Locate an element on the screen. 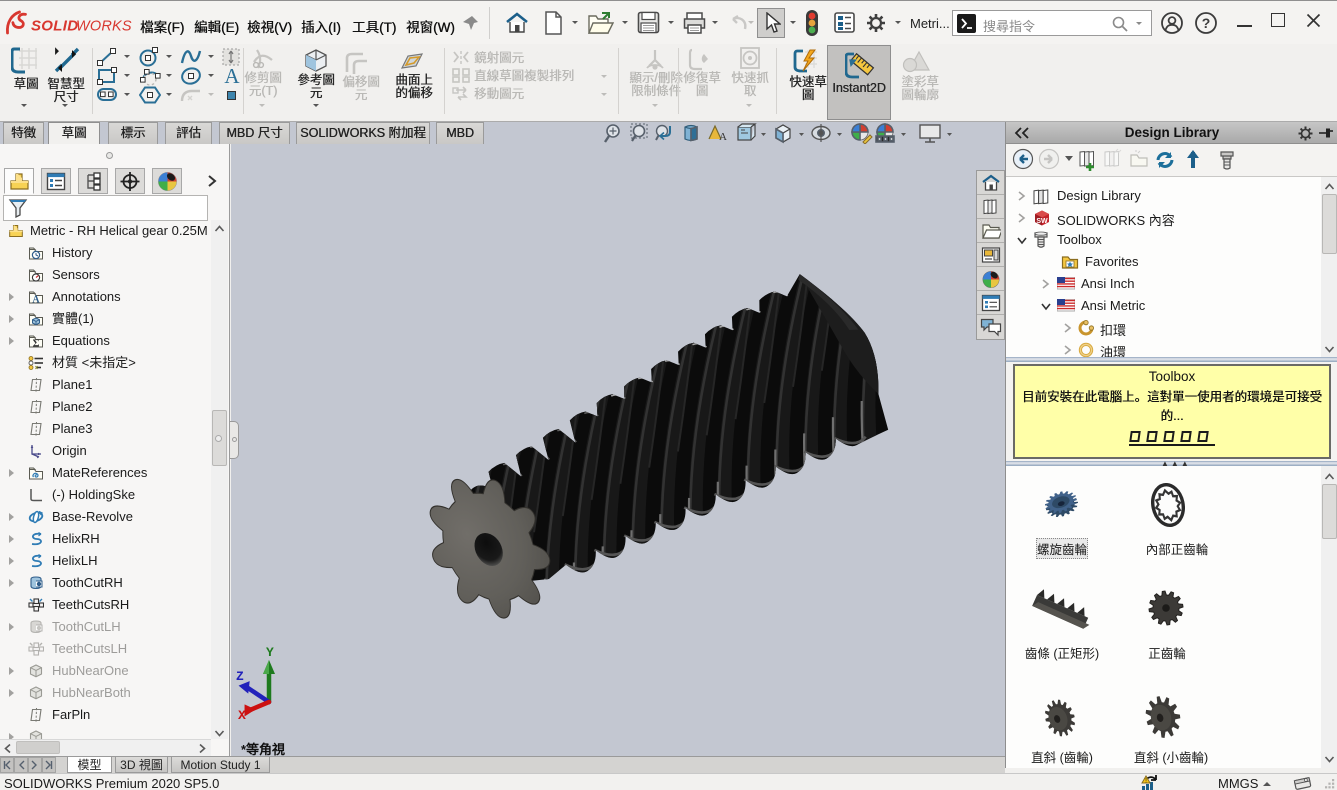 This screenshot has width=1337, height=790. svg-text: WORKS is located at coordinates (104, 27).